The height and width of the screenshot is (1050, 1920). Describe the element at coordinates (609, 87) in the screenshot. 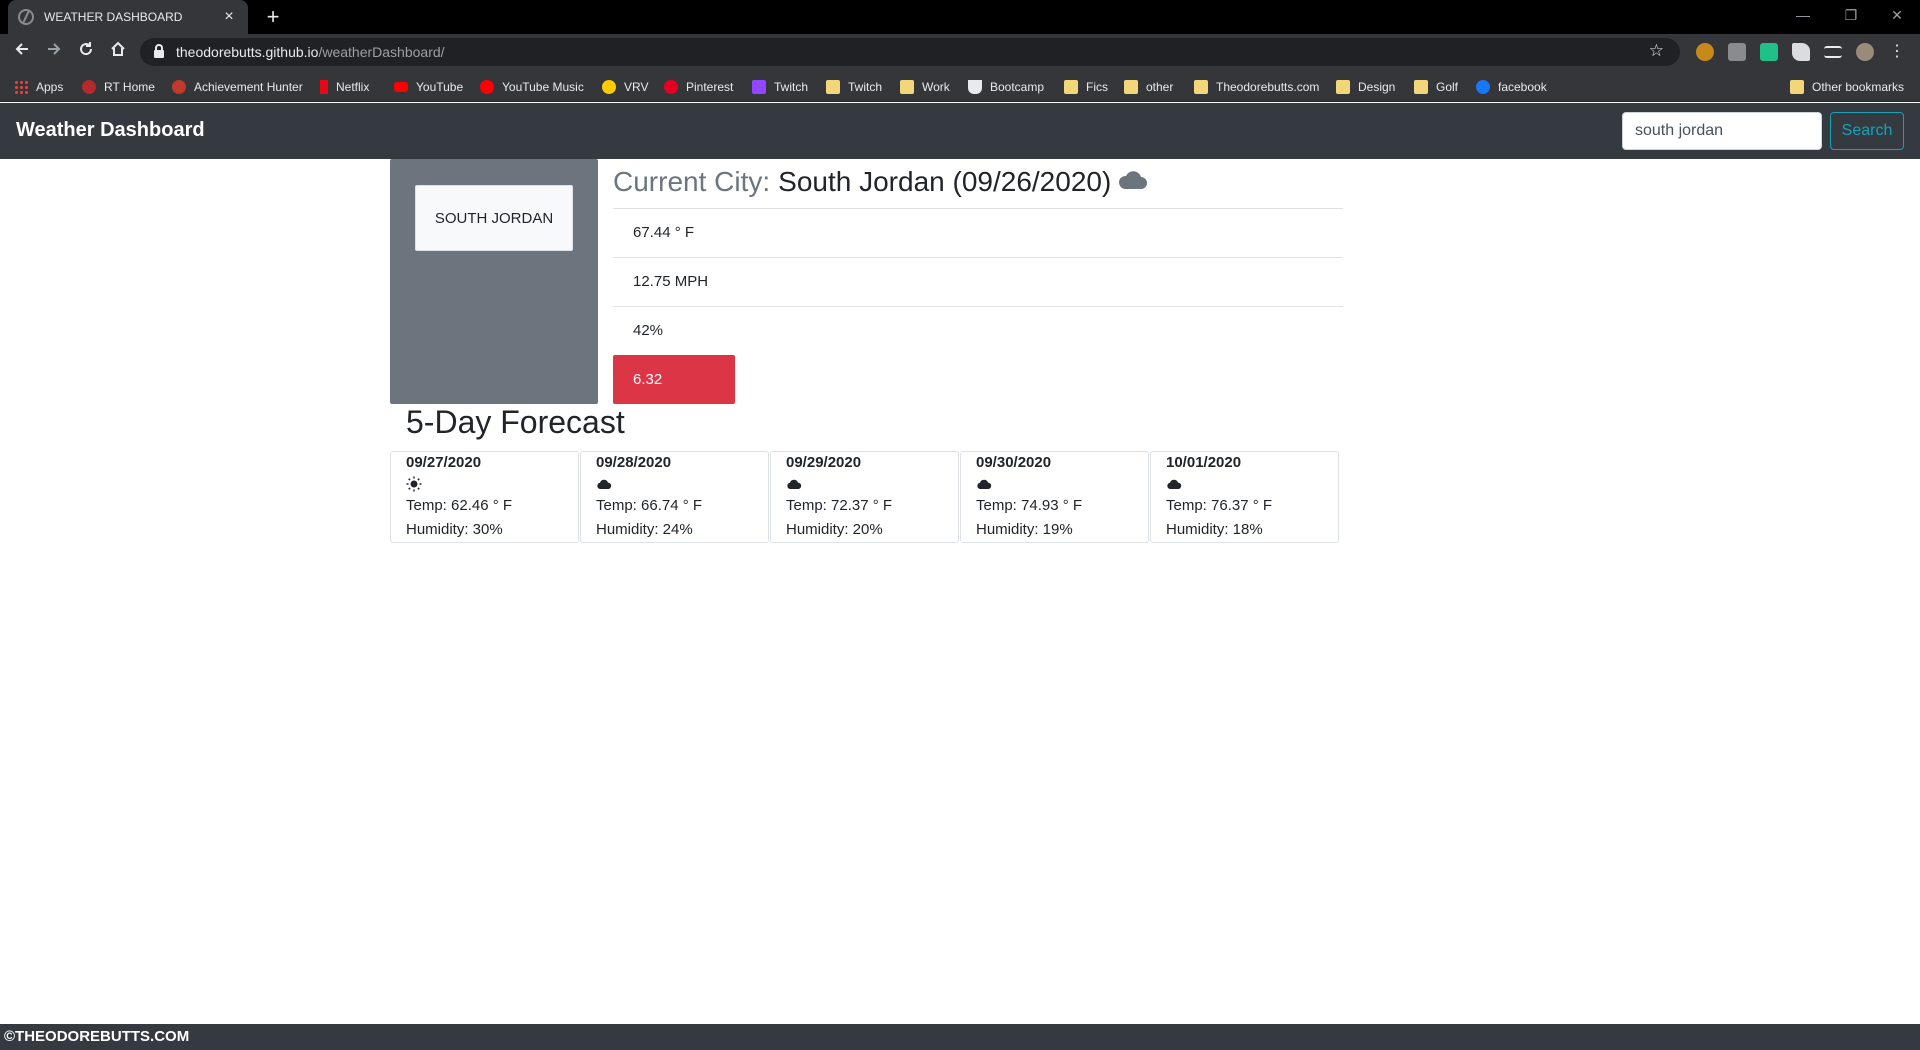

I see `vrv-icon` at that location.